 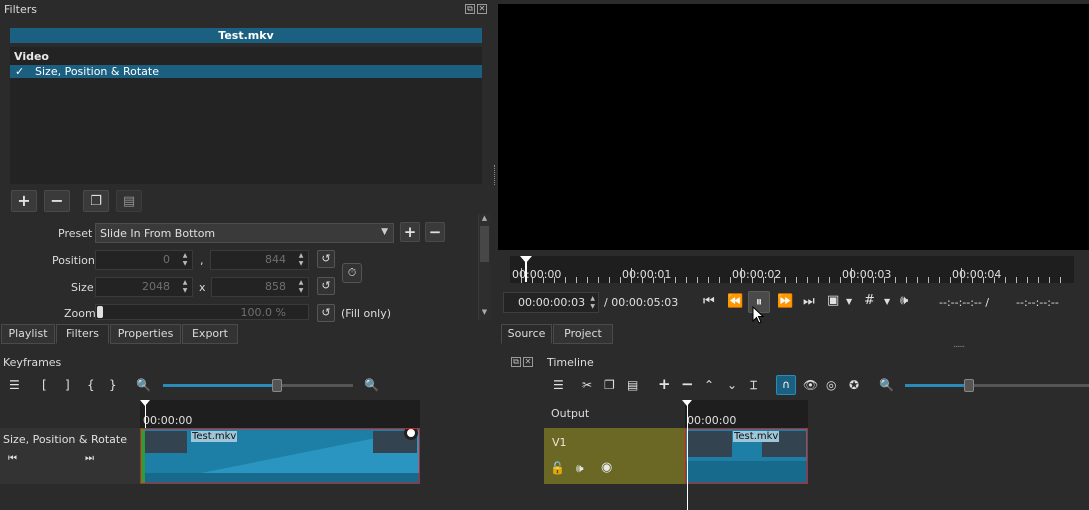 I want to click on keyframes-zoom-slider, so click(x=258, y=385).